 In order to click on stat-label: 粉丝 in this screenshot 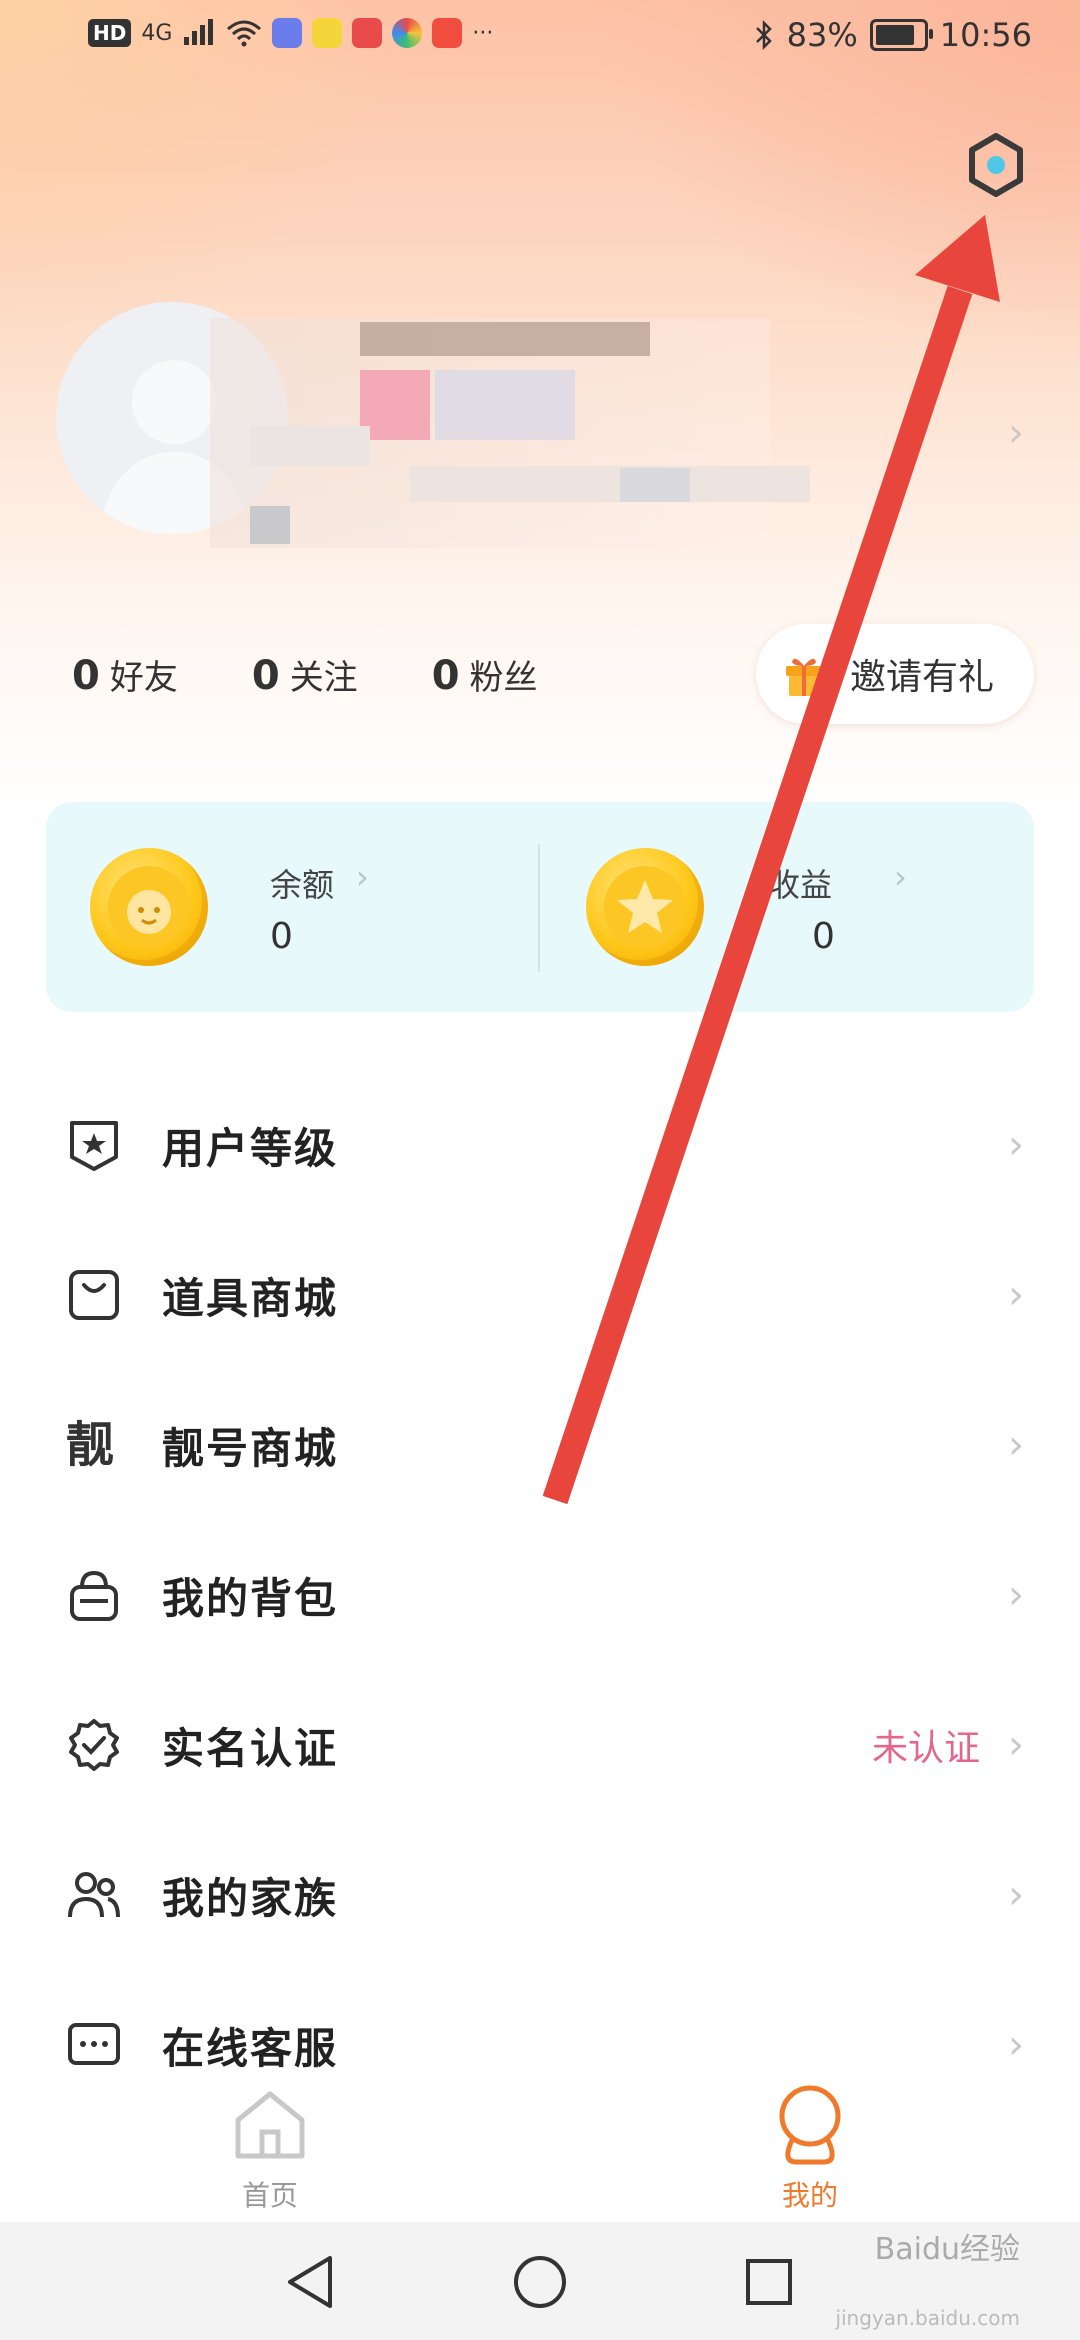, I will do `click(503, 678)`.